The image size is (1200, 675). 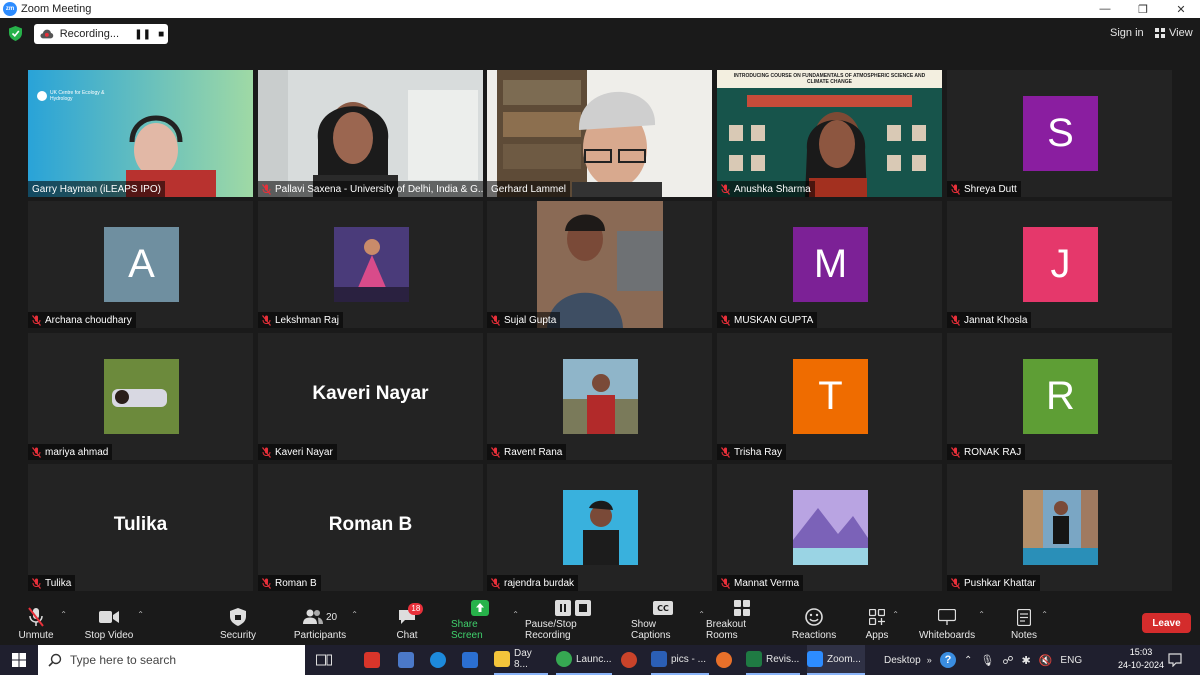 What do you see at coordinates (140, 527) in the screenshot?
I see `participant-tile: Tulika Tulika` at bounding box center [140, 527].